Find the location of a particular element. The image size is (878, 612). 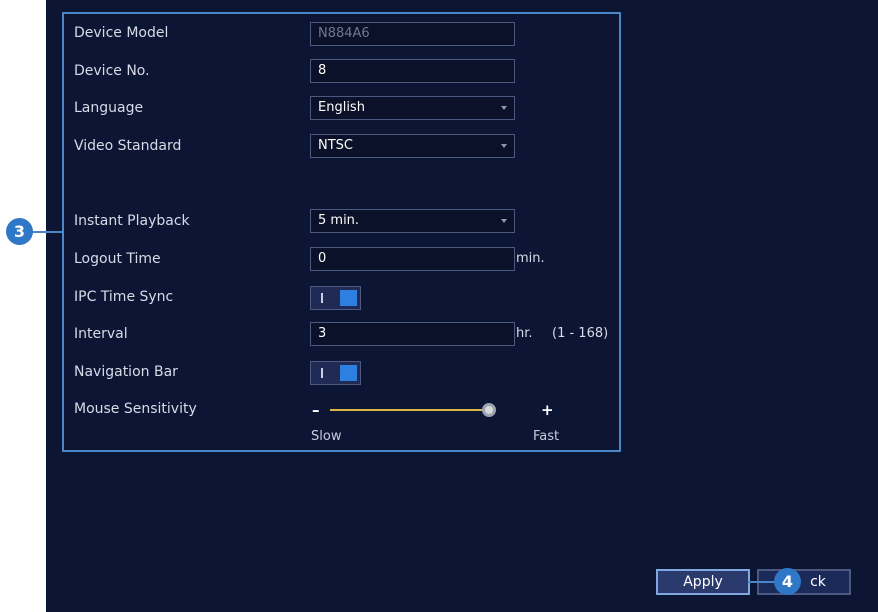

interval-input: 3 is located at coordinates (412, 334).